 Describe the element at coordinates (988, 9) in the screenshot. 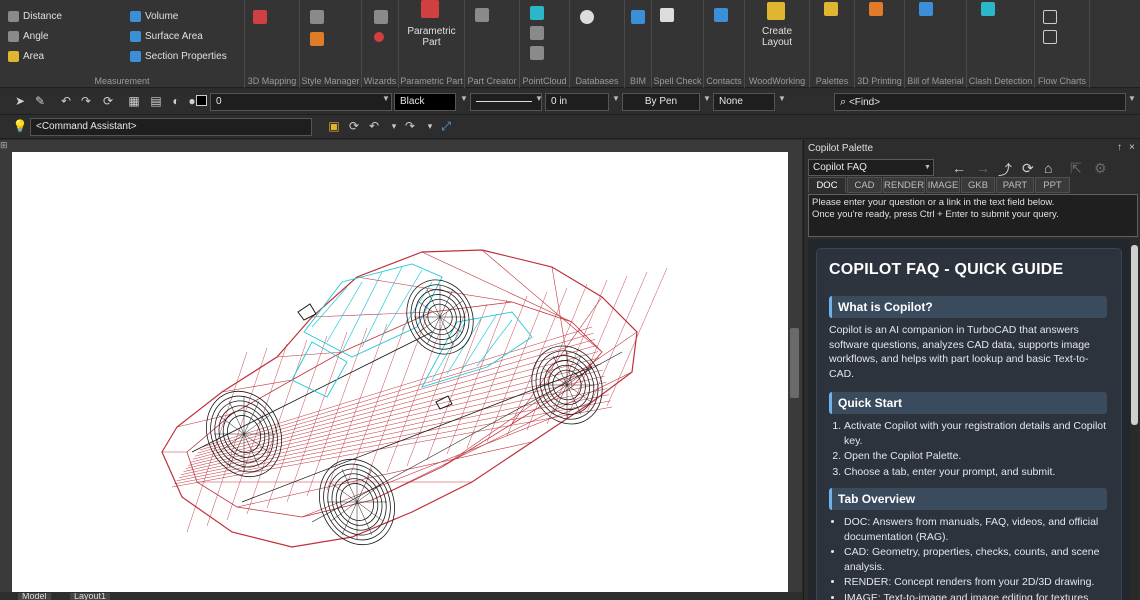

I see `clash-detection-icon` at that location.